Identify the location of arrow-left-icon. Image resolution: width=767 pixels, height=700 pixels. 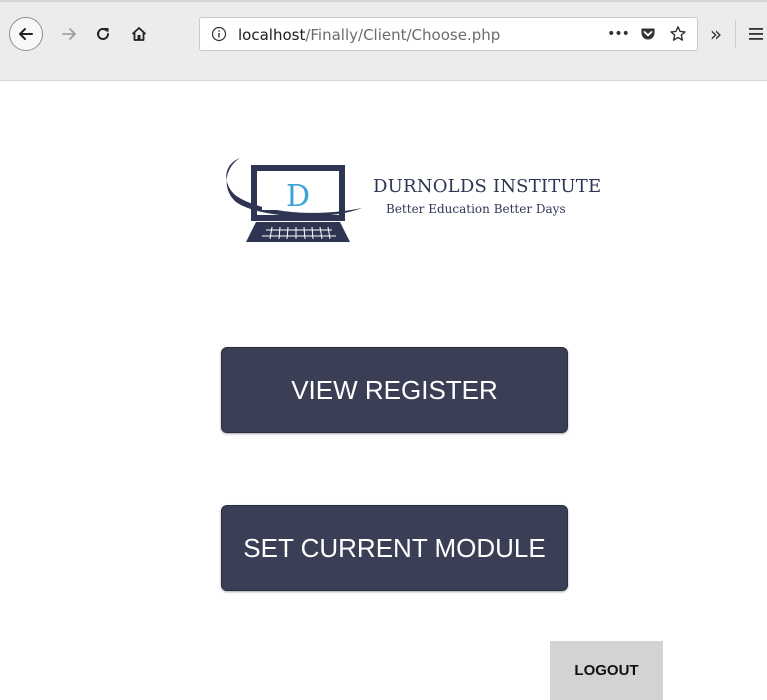
(26, 34).